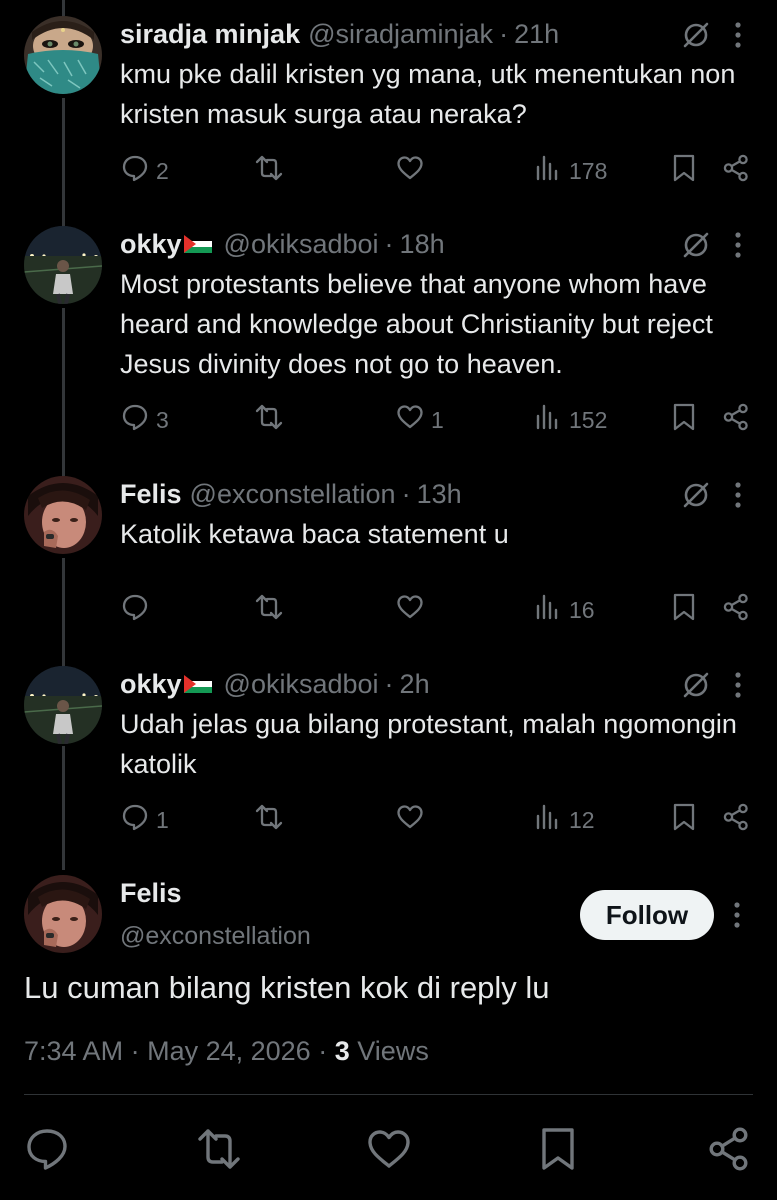 This screenshot has height=1200, width=777. I want to click on views-label: Views, so click(393, 1051).